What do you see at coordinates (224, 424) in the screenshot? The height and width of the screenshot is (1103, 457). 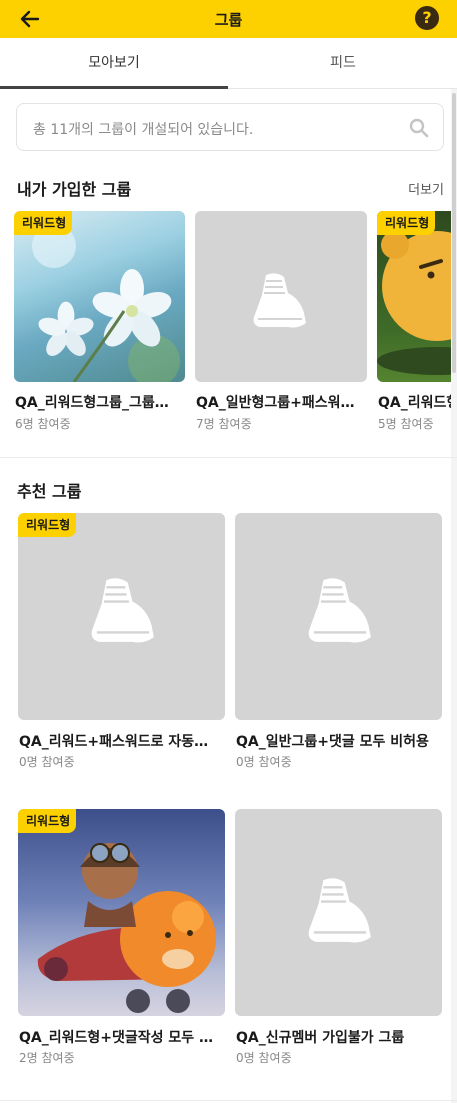 I see `member-count: 7명 참여중` at bounding box center [224, 424].